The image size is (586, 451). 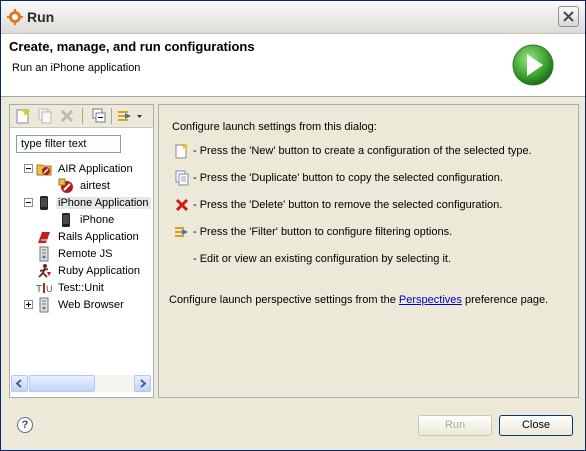 What do you see at coordinates (99, 270) in the screenshot?
I see `tree-item-label: Ruby Application` at bounding box center [99, 270].